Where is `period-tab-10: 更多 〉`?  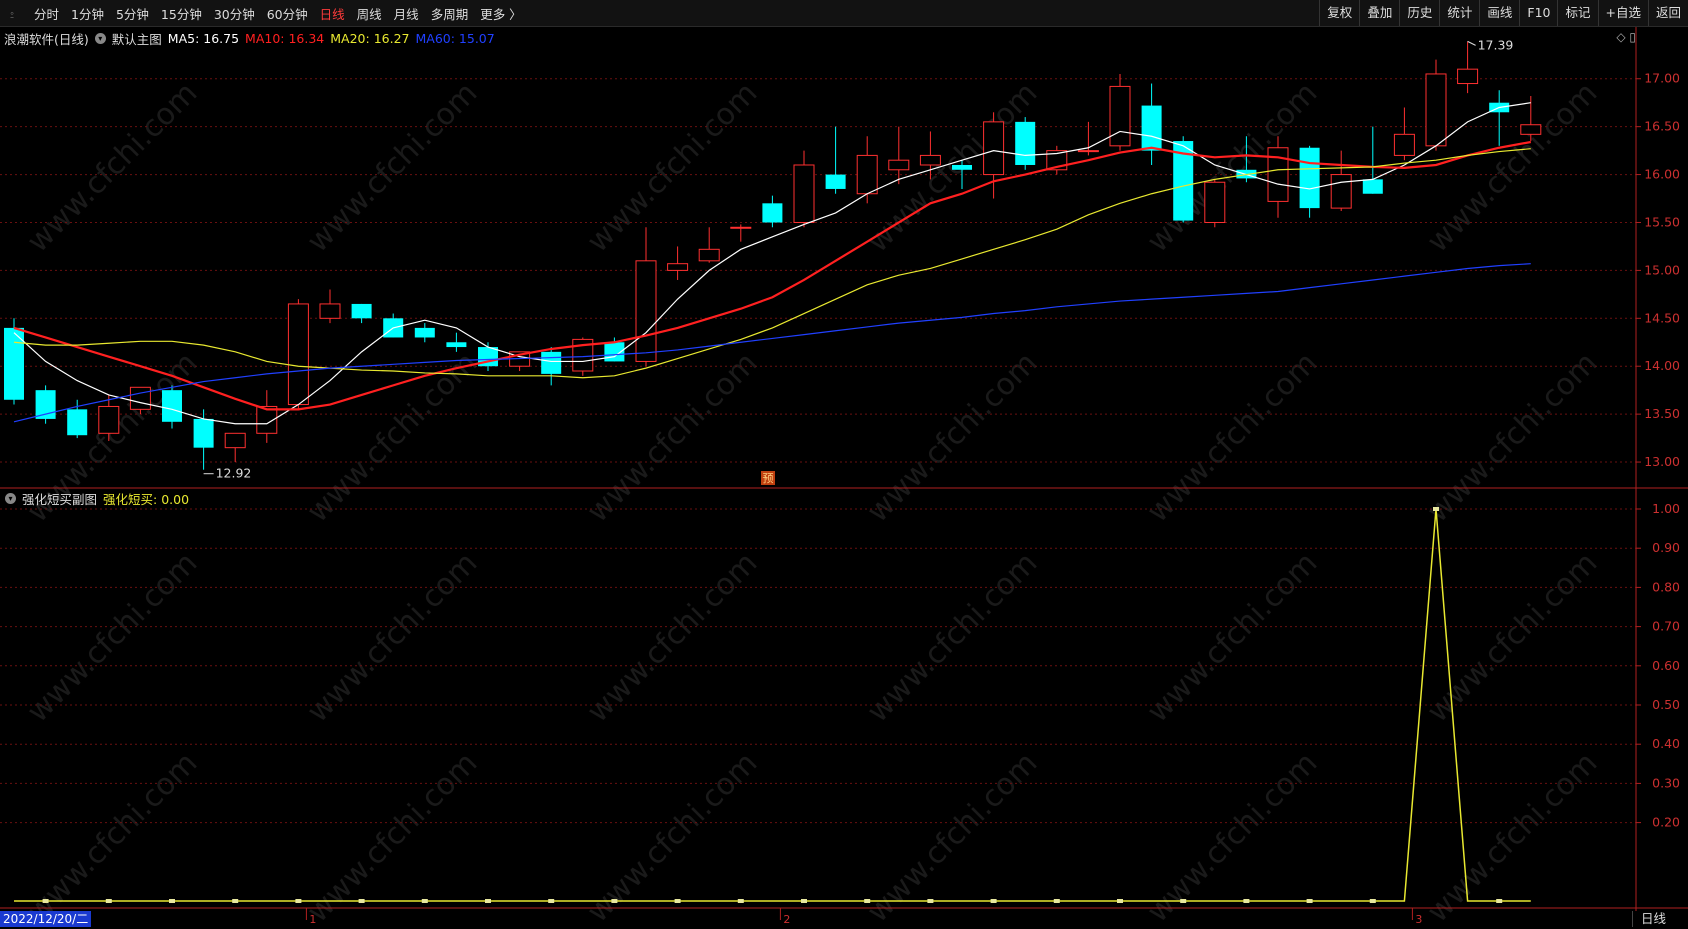
period-tab-10: 更多 〉 is located at coordinates (500, 13).